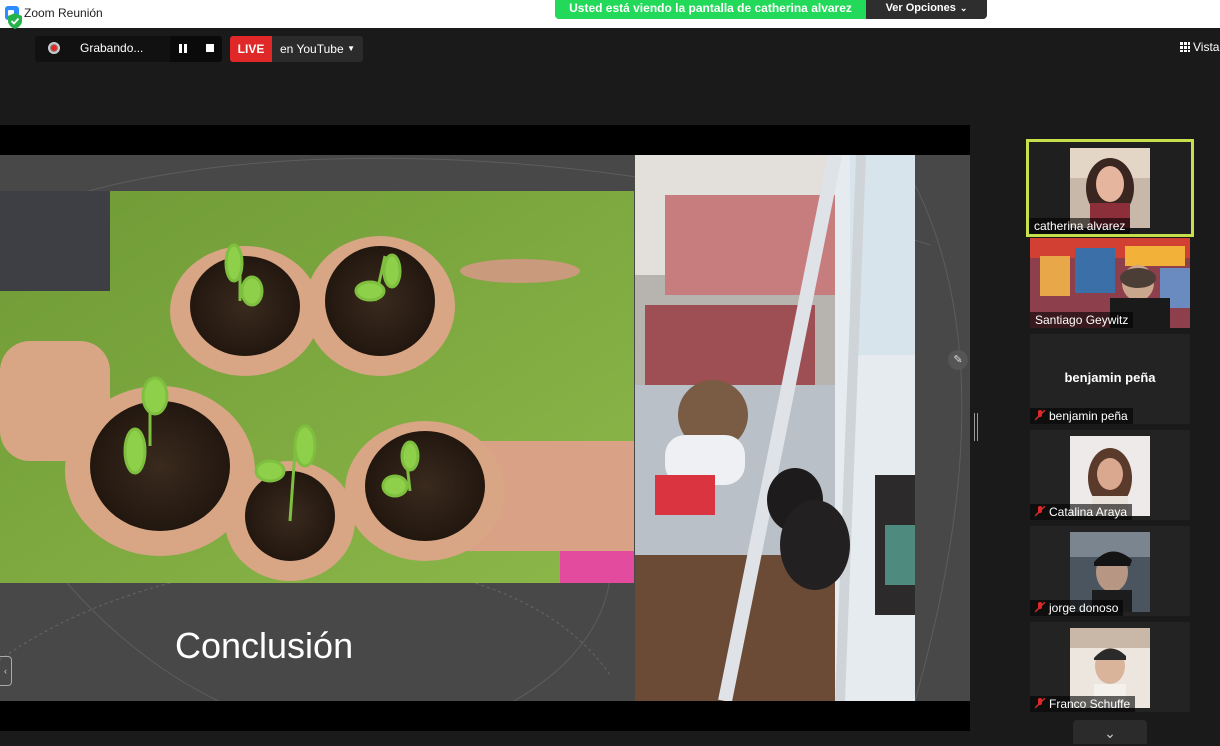 The width and height of the screenshot is (1220, 746). I want to click on participant-name-text: catherina alvarez, so click(1080, 226).